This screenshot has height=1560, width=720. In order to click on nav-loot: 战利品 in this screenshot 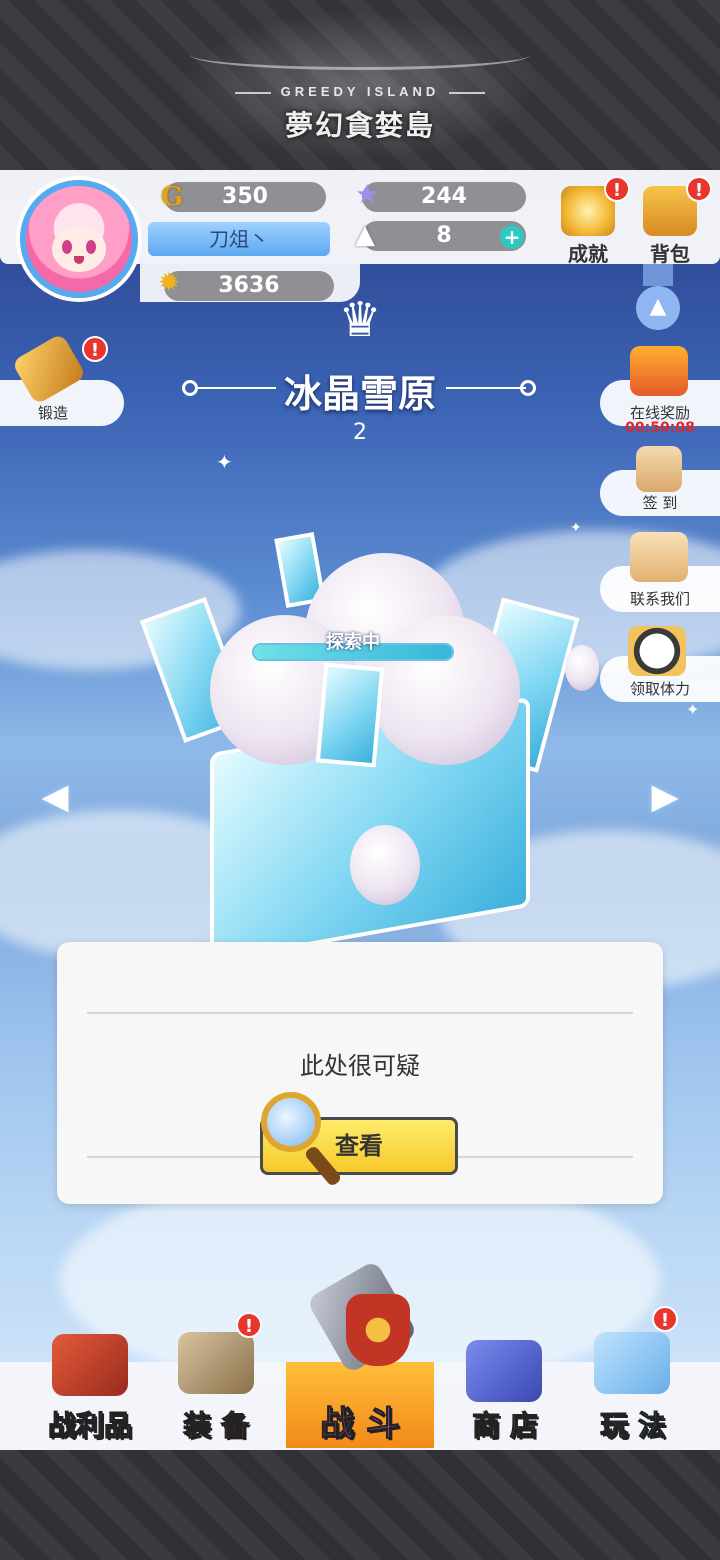, I will do `click(90, 1392)`.